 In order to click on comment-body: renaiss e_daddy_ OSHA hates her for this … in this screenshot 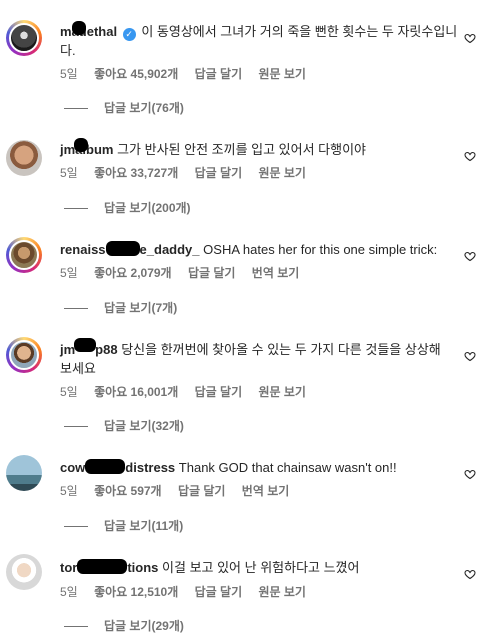, I will do `click(260, 249)`.